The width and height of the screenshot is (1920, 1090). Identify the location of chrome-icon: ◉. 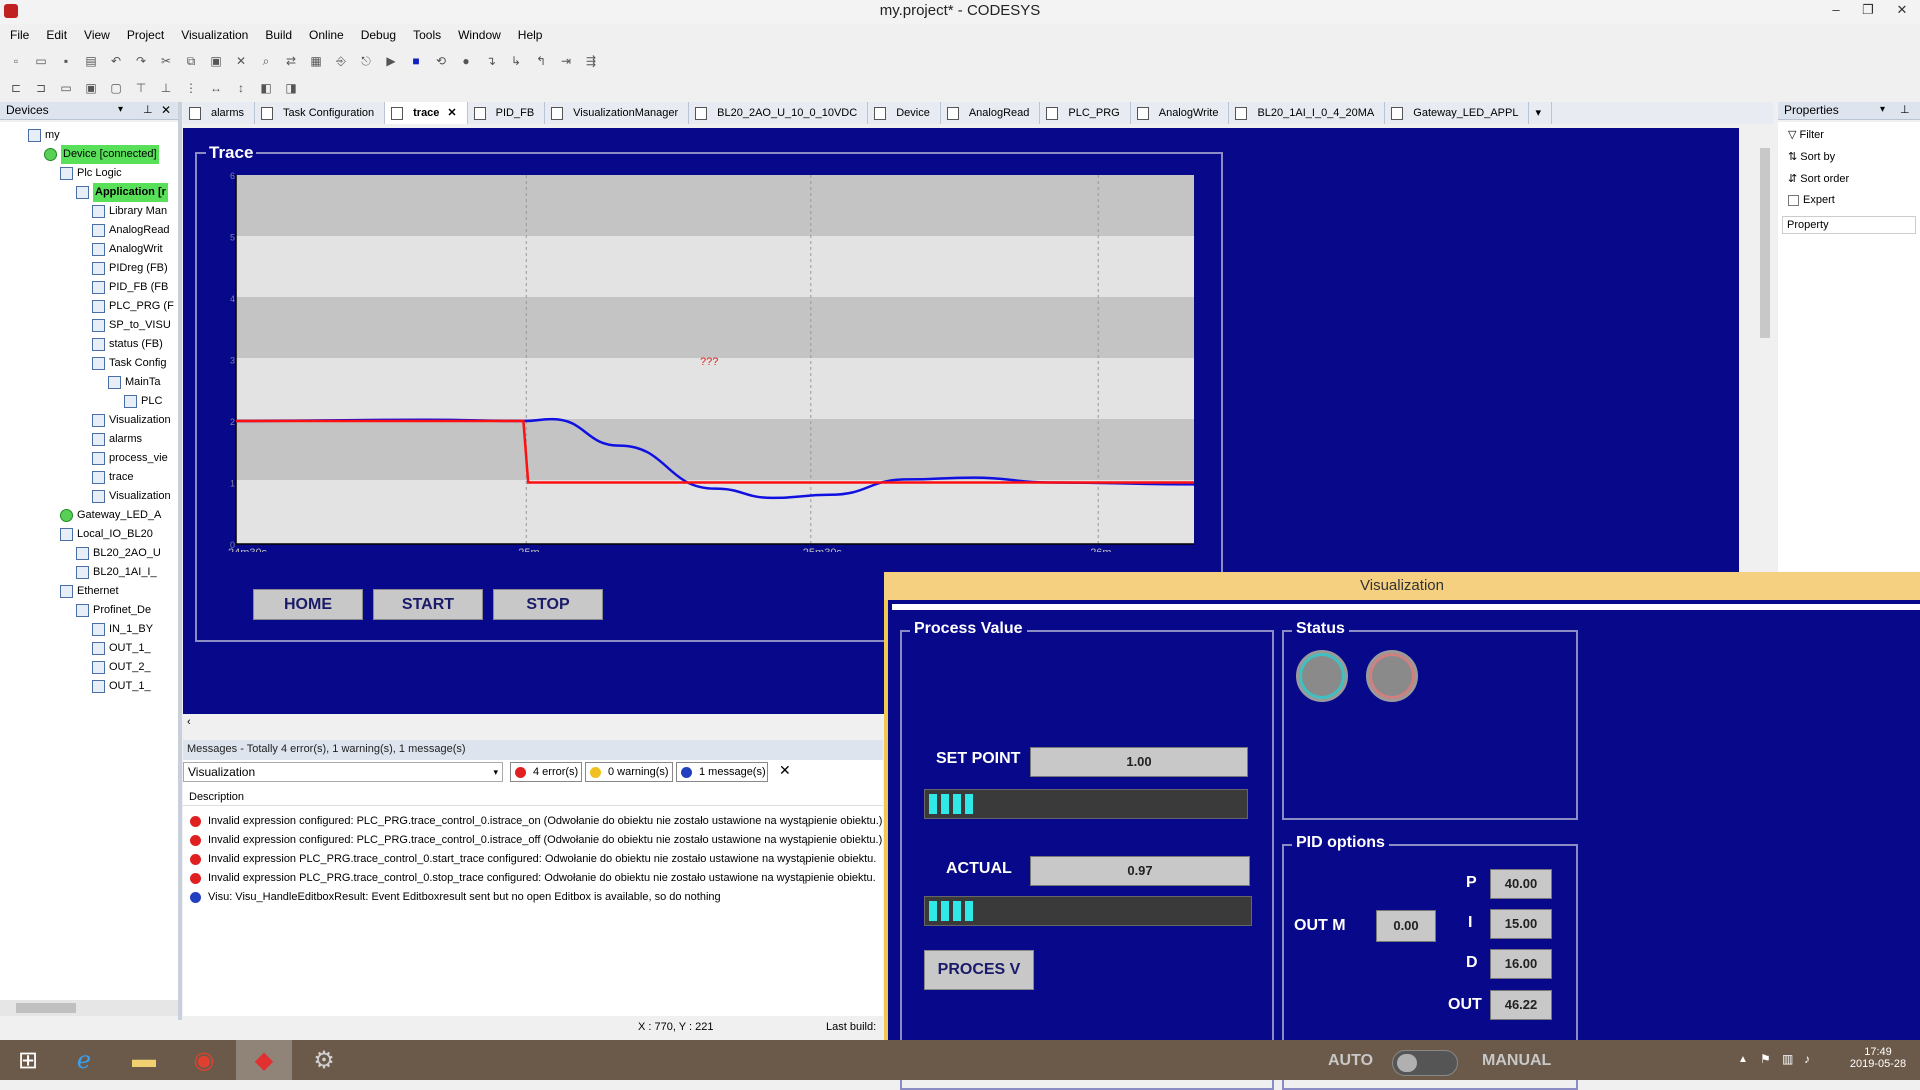
(204, 1060).